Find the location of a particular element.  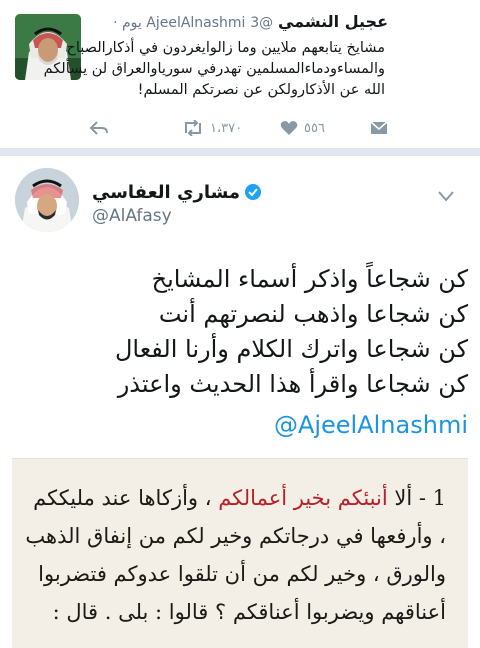

reply-button is located at coordinates (99, 128).